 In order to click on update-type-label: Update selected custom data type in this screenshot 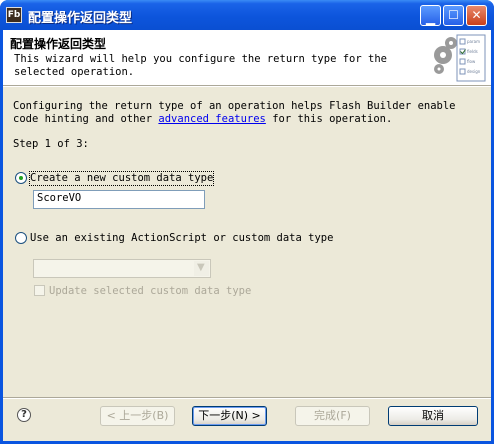, I will do `click(150, 291)`.